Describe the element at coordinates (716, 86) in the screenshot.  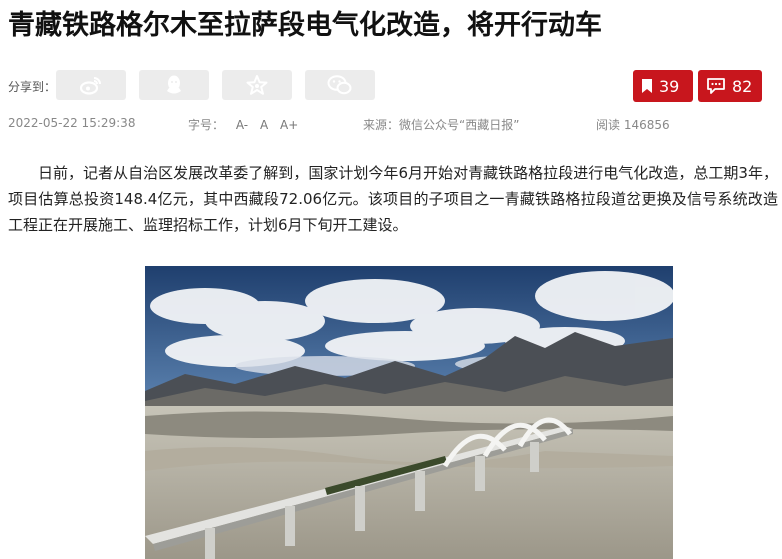
I see `comment-icon` at that location.